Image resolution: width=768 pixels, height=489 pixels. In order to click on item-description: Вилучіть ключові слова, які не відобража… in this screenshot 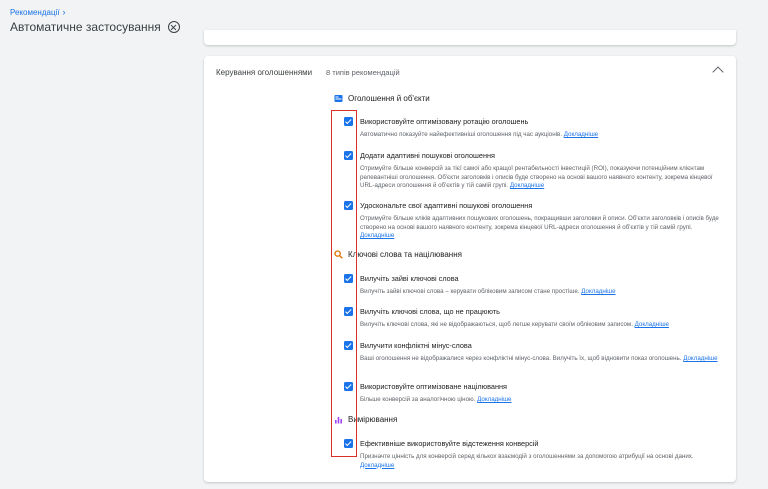, I will do `click(540, 325)`.